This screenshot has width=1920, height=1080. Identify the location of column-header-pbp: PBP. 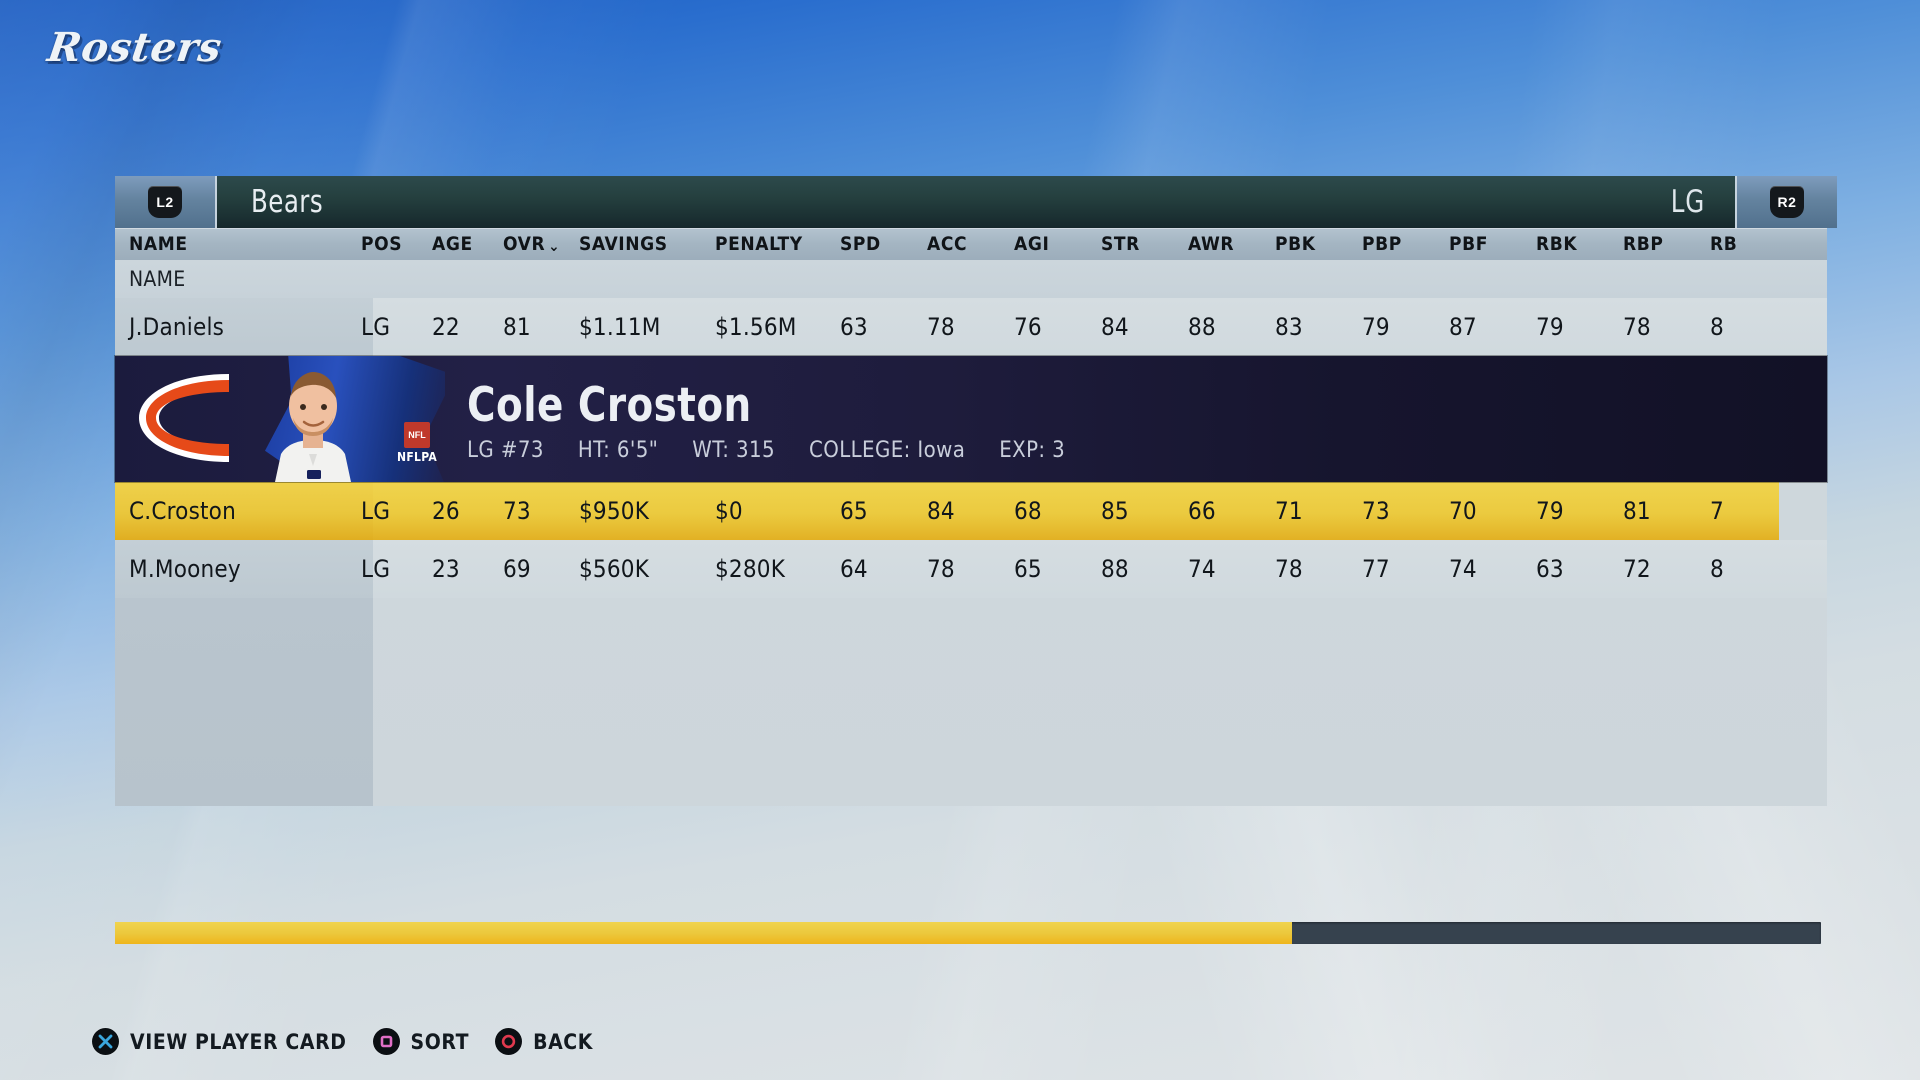
(1382, 244).